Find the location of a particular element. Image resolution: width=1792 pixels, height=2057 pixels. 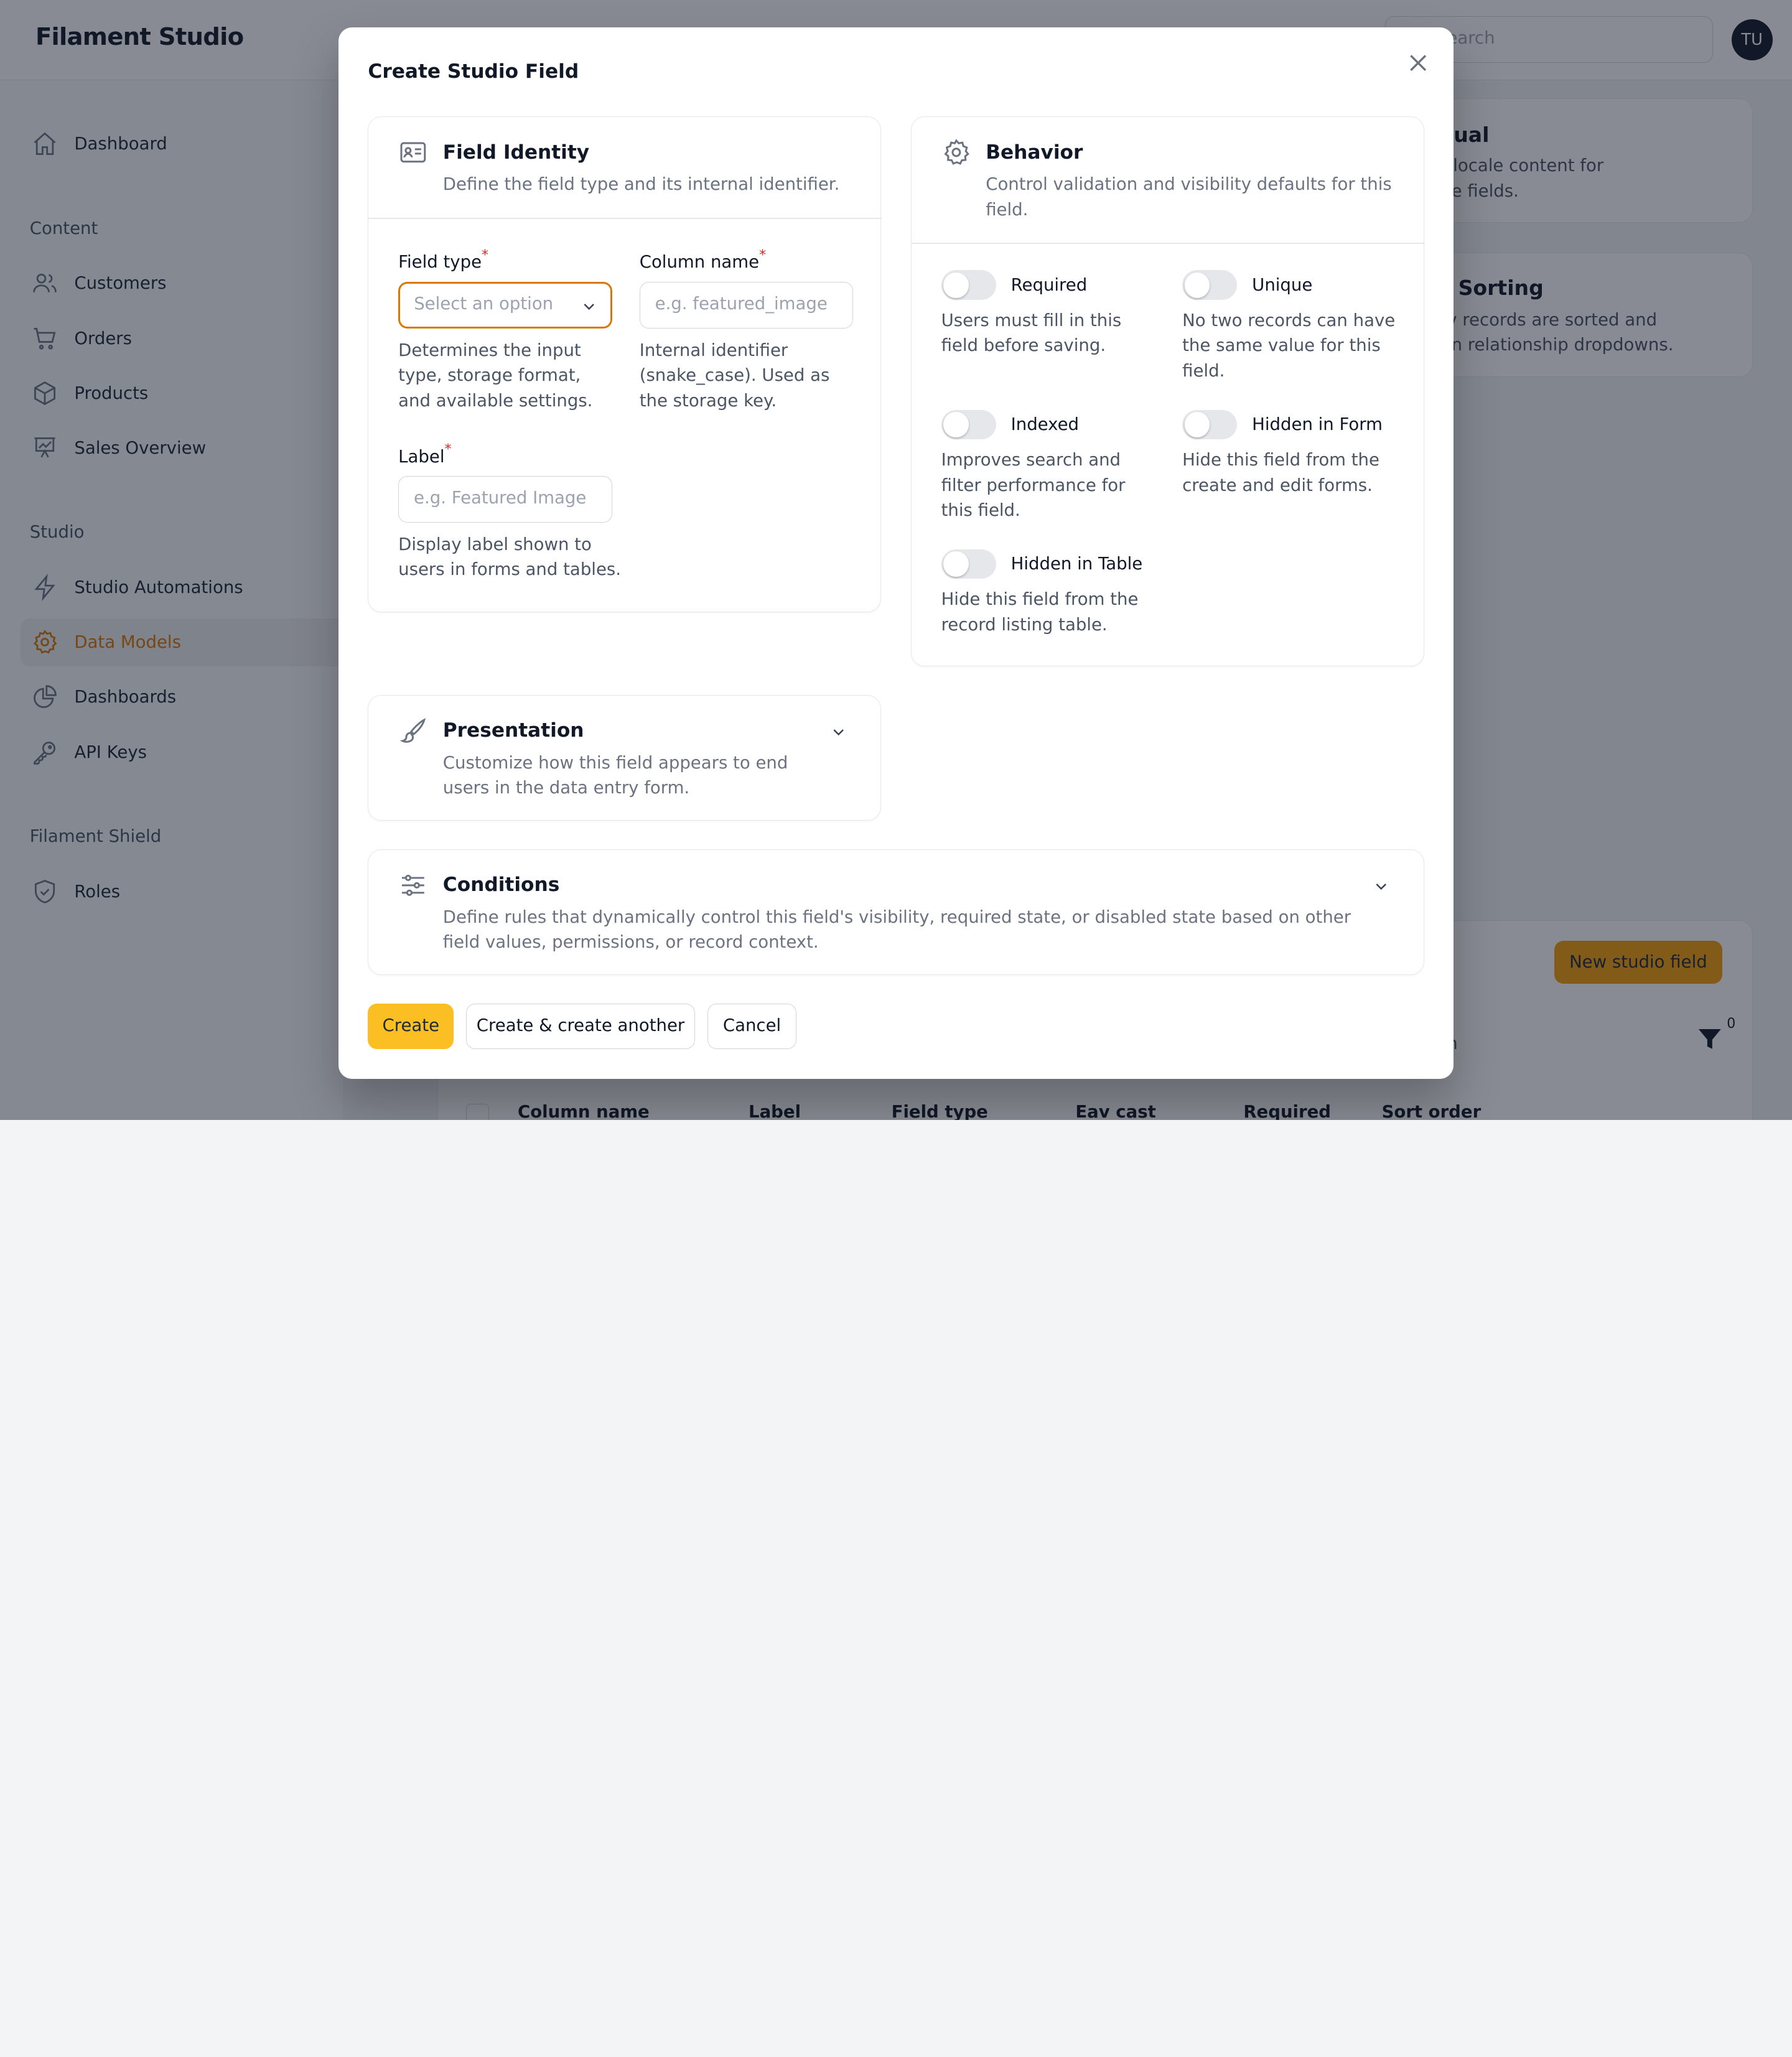

indexed-toggle is located at coordinates (968, 424).